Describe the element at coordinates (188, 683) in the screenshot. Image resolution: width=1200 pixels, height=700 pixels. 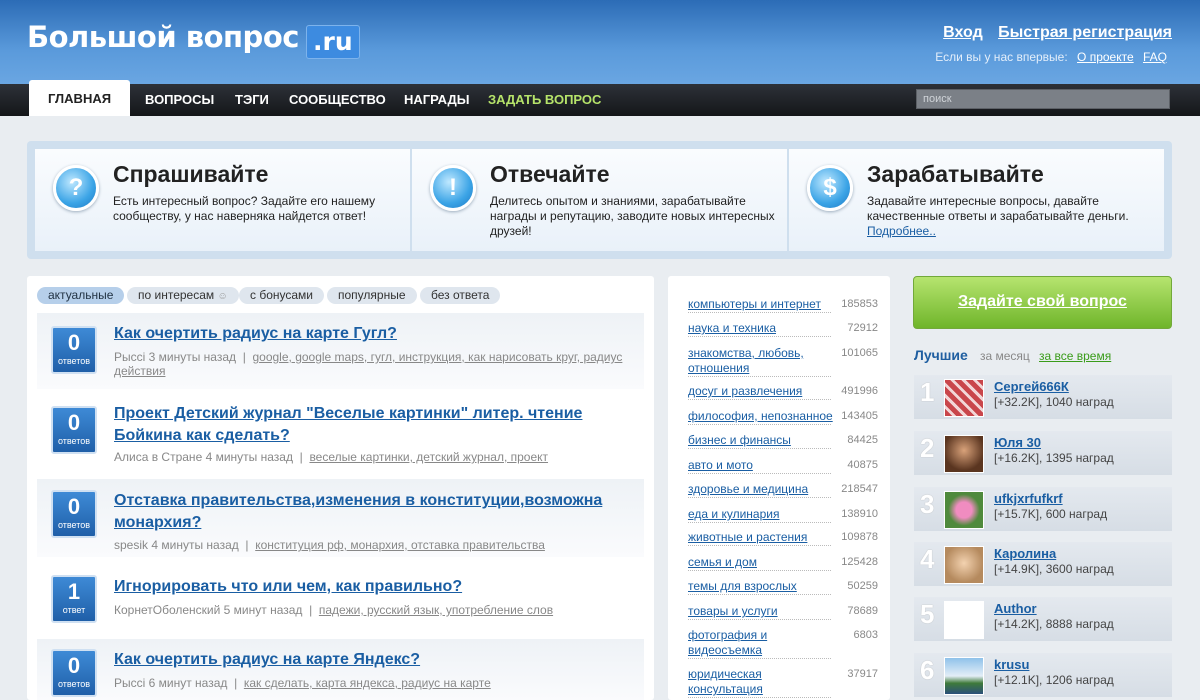
I see `question-time: 6 минут назад` at that location.